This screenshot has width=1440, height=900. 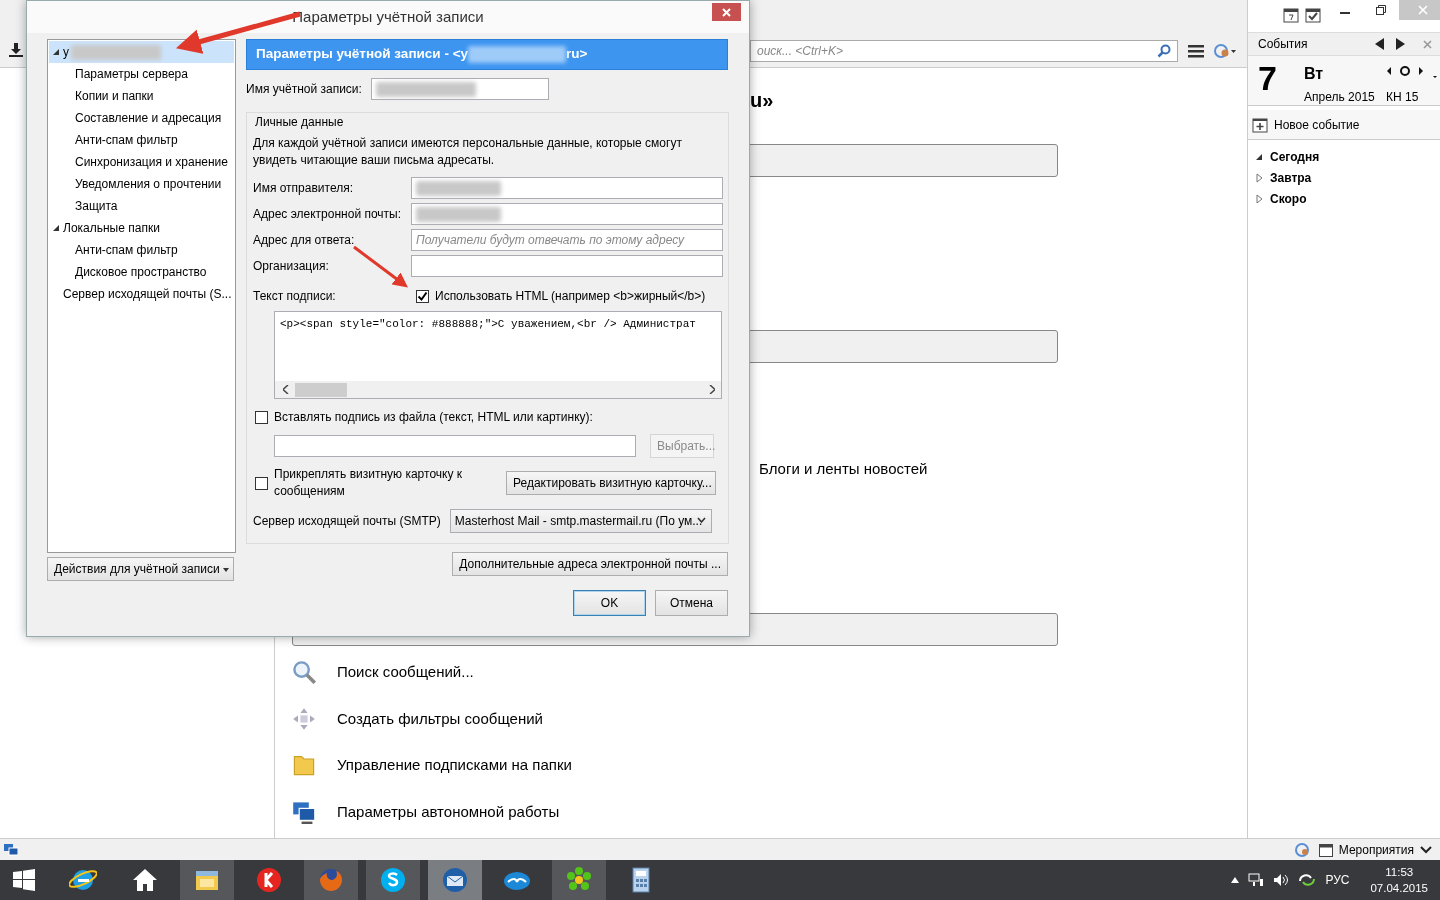 What do you see at coordinates (1288, 198) in the screenshot?
I see `group-label: Скоро` at bounding box center [1288, 198].